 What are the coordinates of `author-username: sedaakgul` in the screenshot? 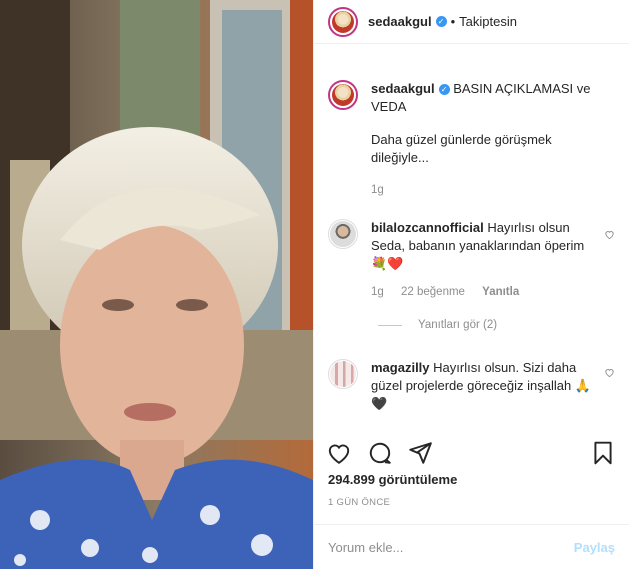 It's located at (400, 21).